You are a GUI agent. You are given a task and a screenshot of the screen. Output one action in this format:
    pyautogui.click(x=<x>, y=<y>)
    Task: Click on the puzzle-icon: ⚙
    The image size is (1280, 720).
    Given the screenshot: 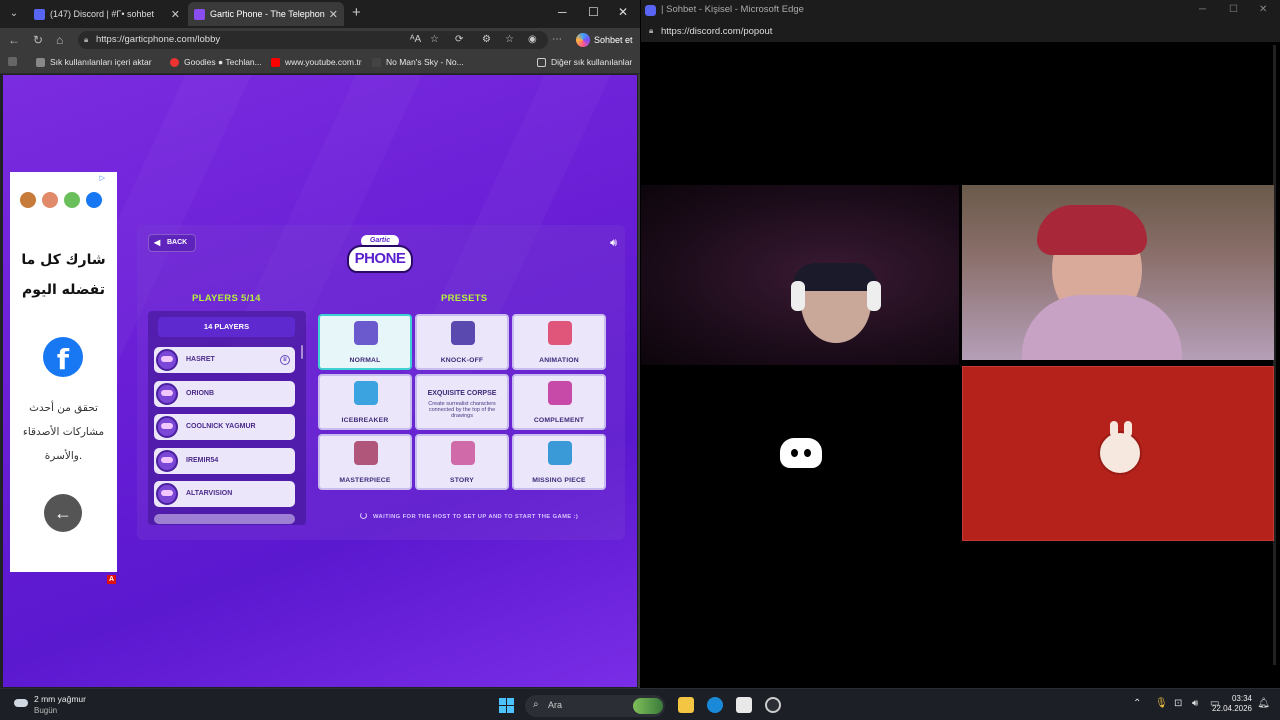 What is the action you would take?
    pyautogui.click(x=486, y=39)
    